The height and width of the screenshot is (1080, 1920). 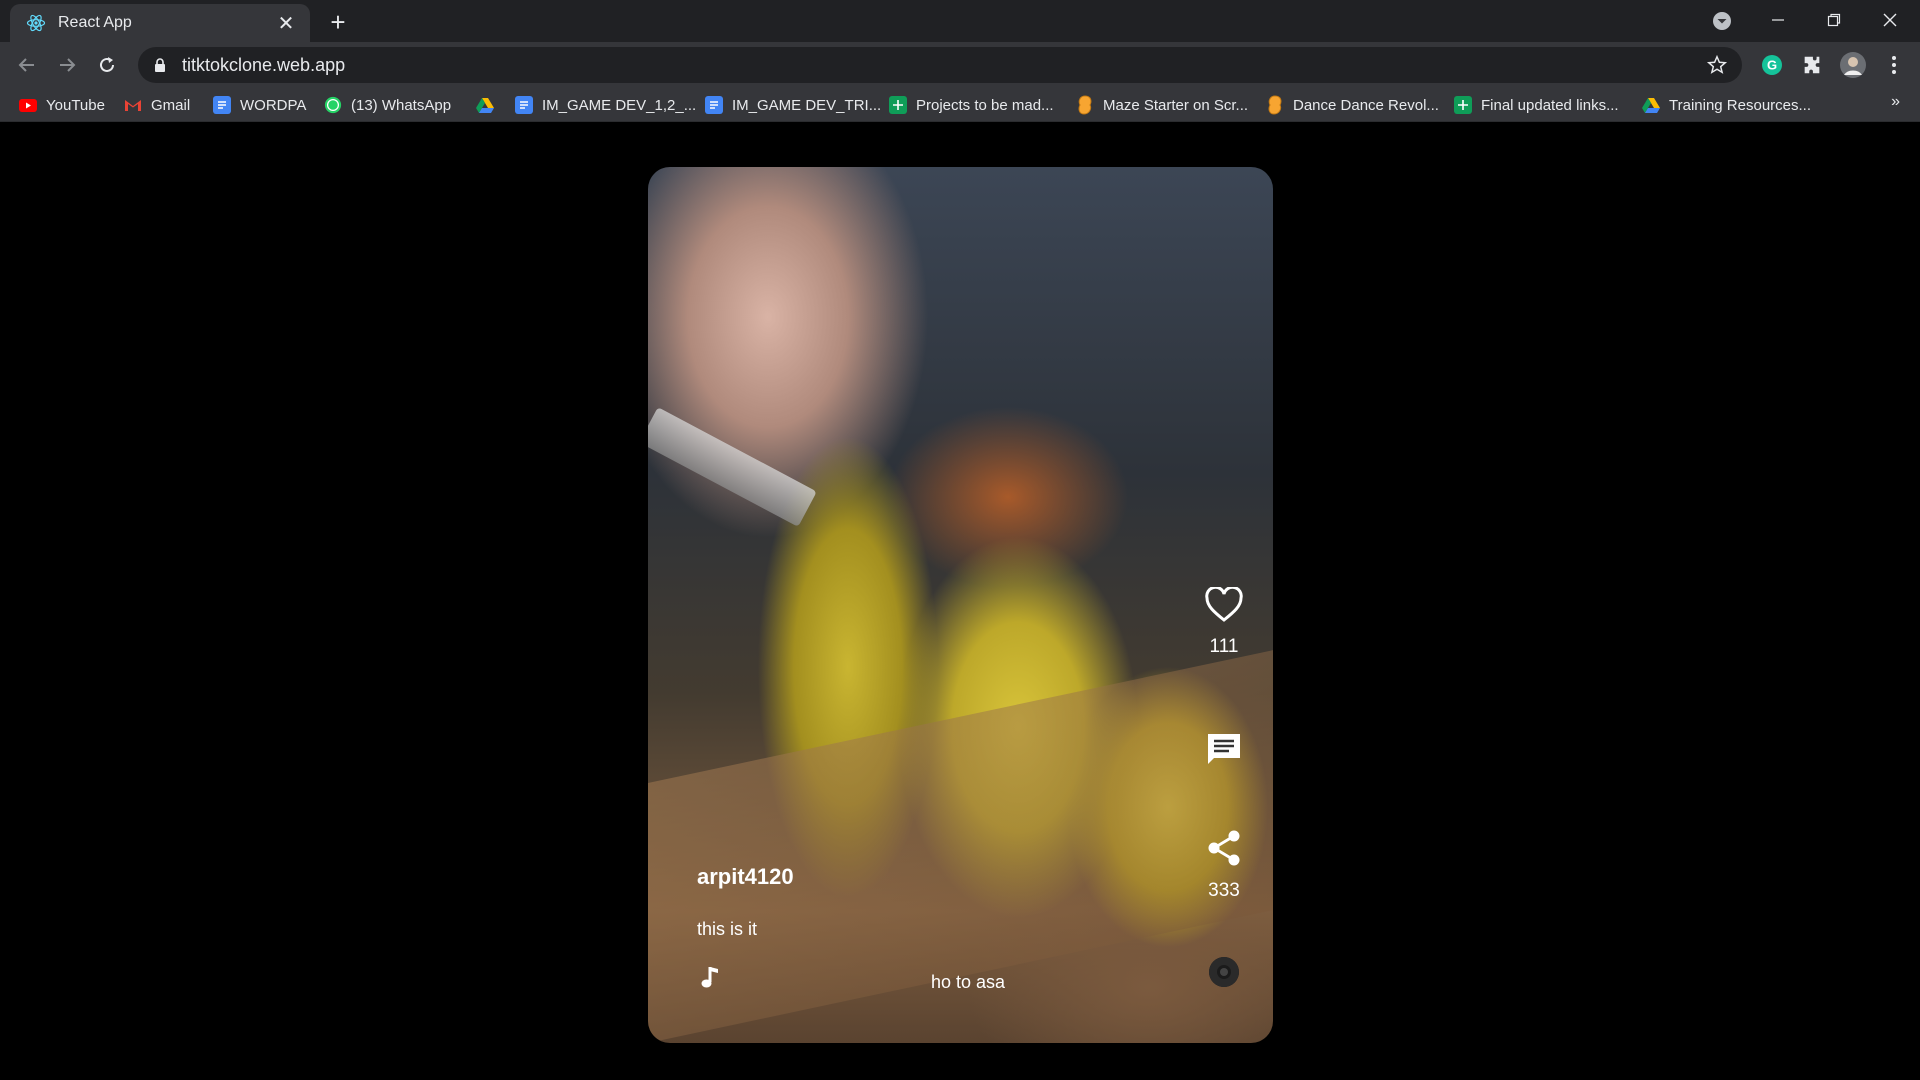 What do you see at coordinates (1834, 20) in the screenshot?
I see `restore-icon` at bounding box center [1834, 20].